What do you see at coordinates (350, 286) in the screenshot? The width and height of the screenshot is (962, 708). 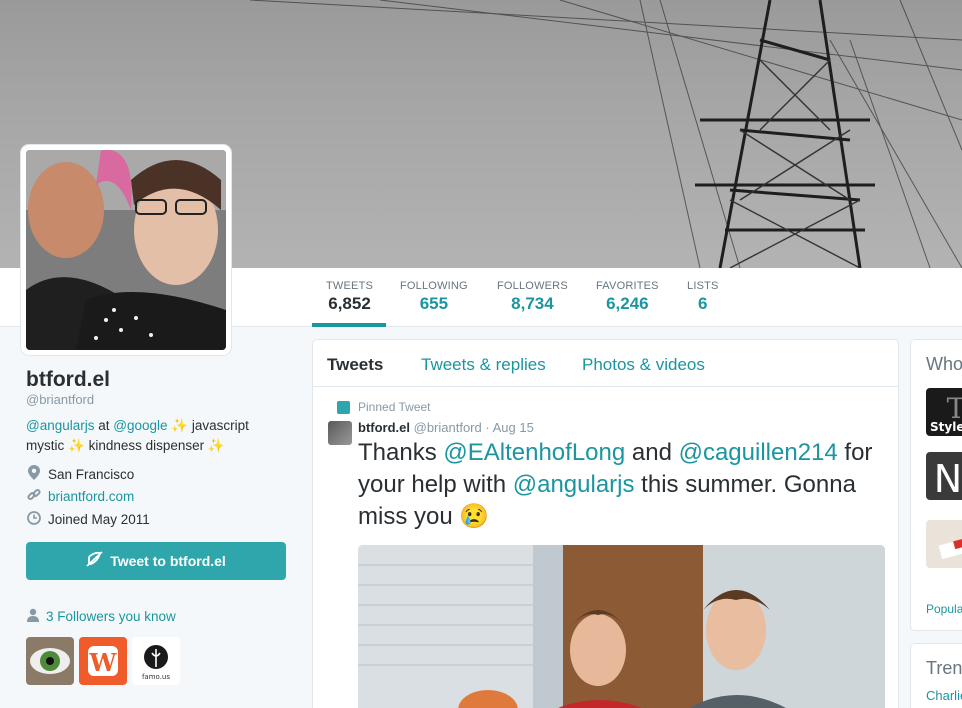 I see `stat-label: TWEETS` at bounding box center [350, 286].